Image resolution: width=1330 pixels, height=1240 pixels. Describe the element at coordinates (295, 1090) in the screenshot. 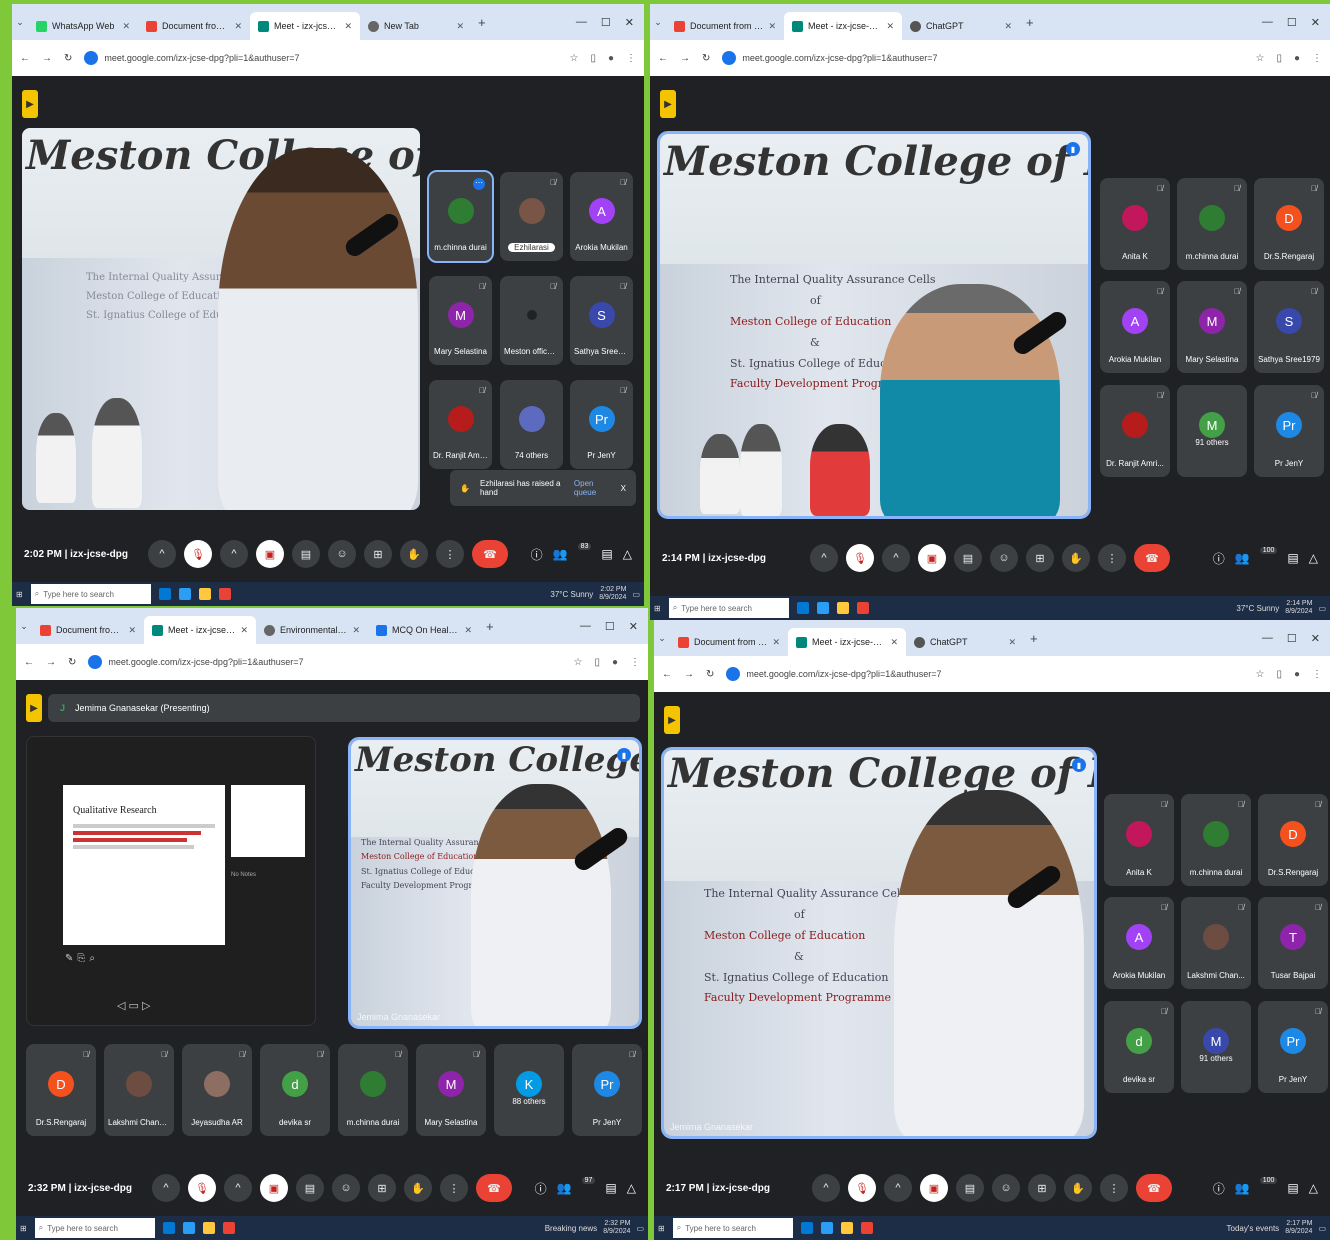

I see `participant-tile: d devika sr 🎙̸` at that location.